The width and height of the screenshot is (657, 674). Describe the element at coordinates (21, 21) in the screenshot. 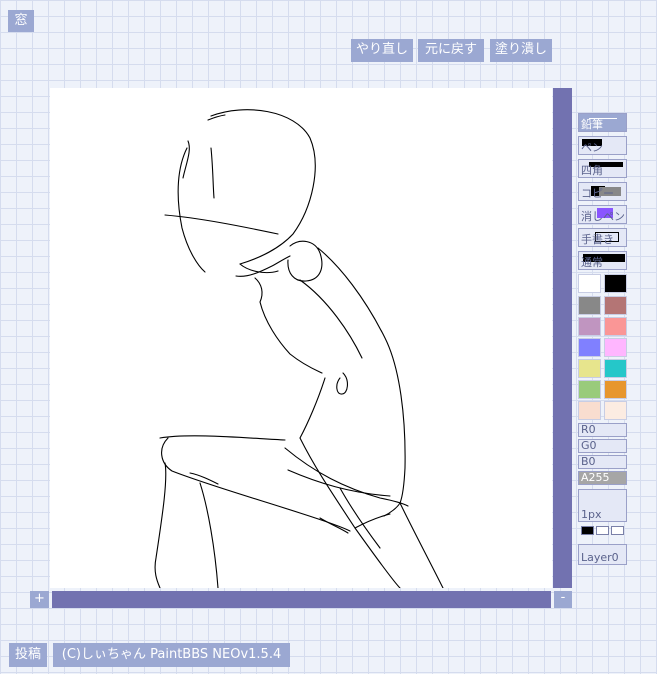

I see `window-toggle-button: 窓` at that location.